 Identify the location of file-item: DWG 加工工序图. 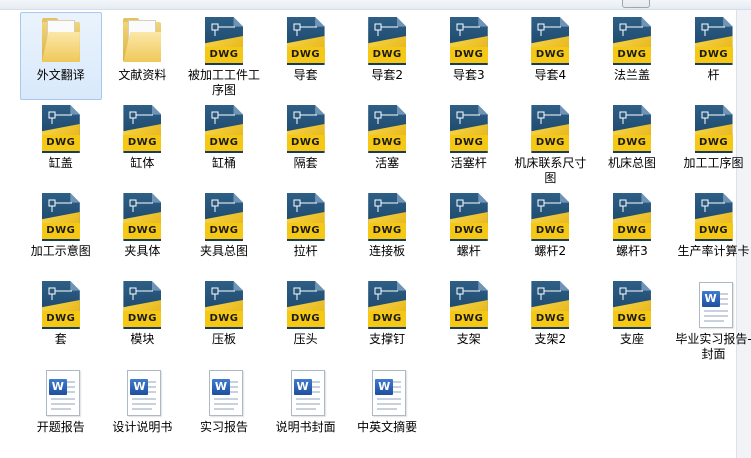
(712, 144).